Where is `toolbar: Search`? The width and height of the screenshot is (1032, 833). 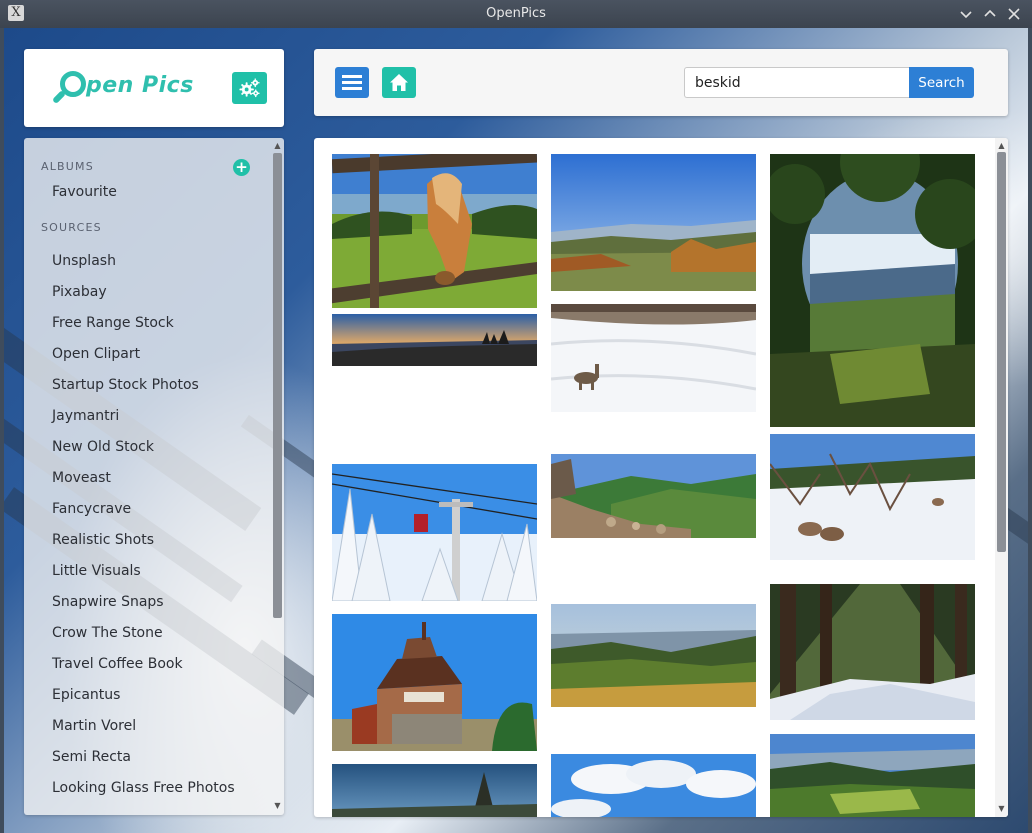 toolbar: Search is located at coordinates (661, 82).